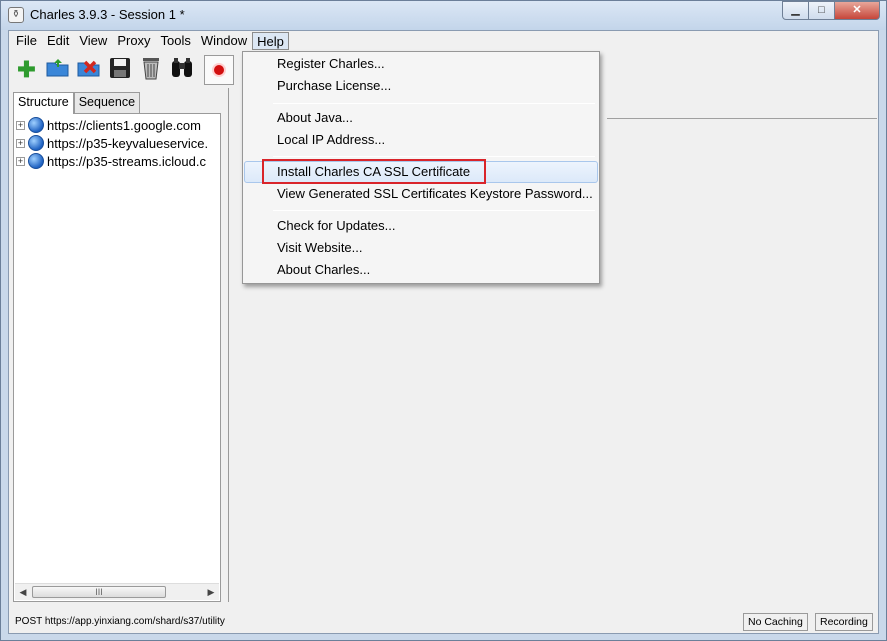  Describe the element at coordinates (224, 41) in the screenshot. I see `menu-window: Window` at that location.